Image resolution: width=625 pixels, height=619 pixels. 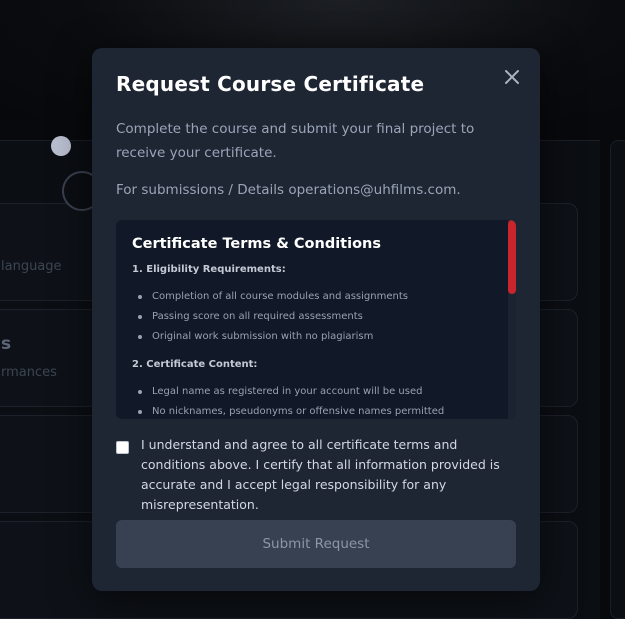 I want to click on background-card-heading: s, so click(x=6, y=344).